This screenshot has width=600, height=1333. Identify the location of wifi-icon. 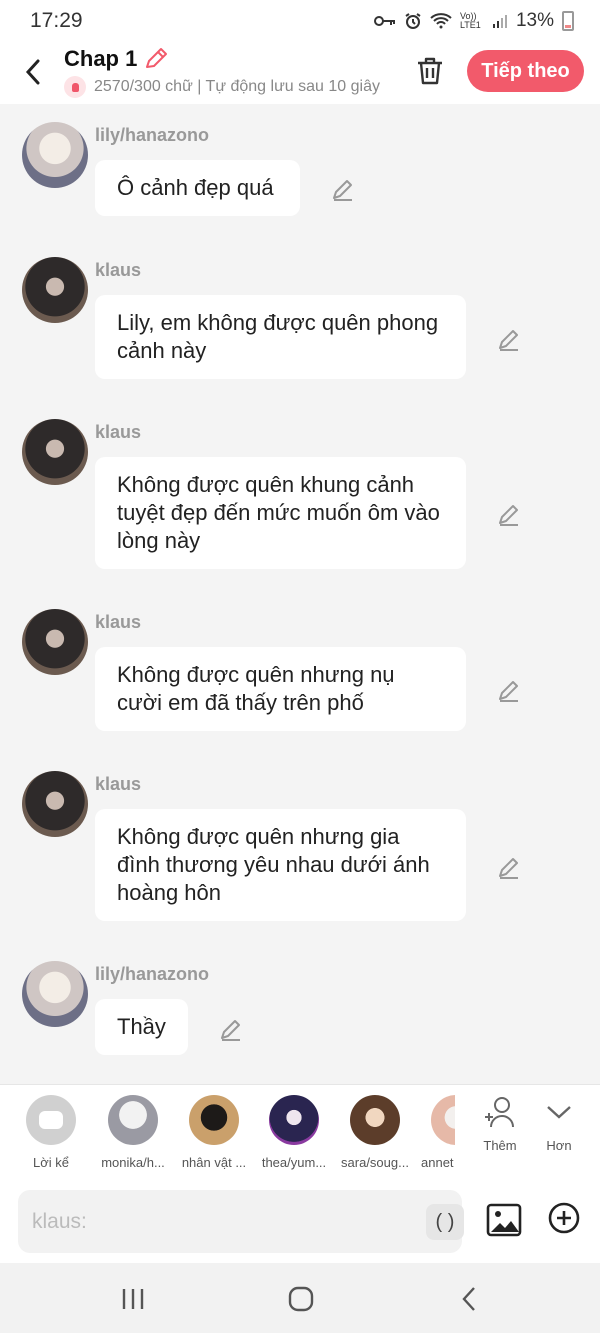
(441, 21).